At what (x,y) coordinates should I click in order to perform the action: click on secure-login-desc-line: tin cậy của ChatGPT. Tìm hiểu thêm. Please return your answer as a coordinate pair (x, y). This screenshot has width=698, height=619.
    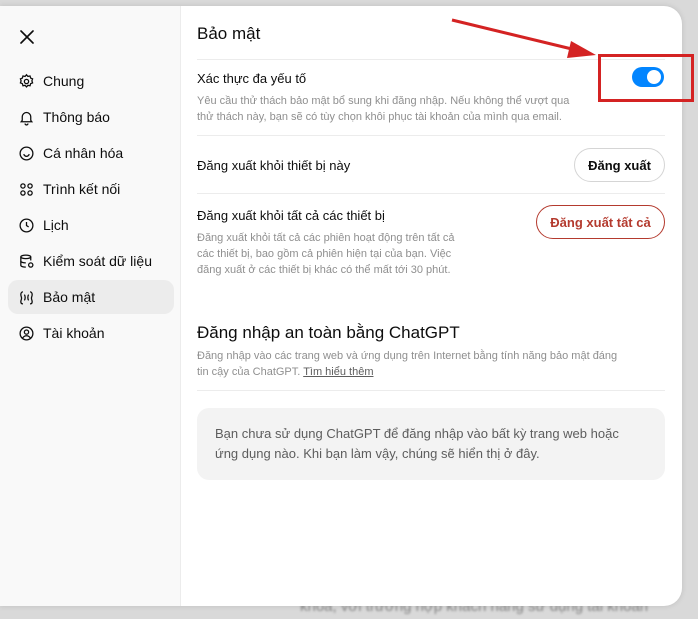
    Looking at the image, I should click on (407, 372).